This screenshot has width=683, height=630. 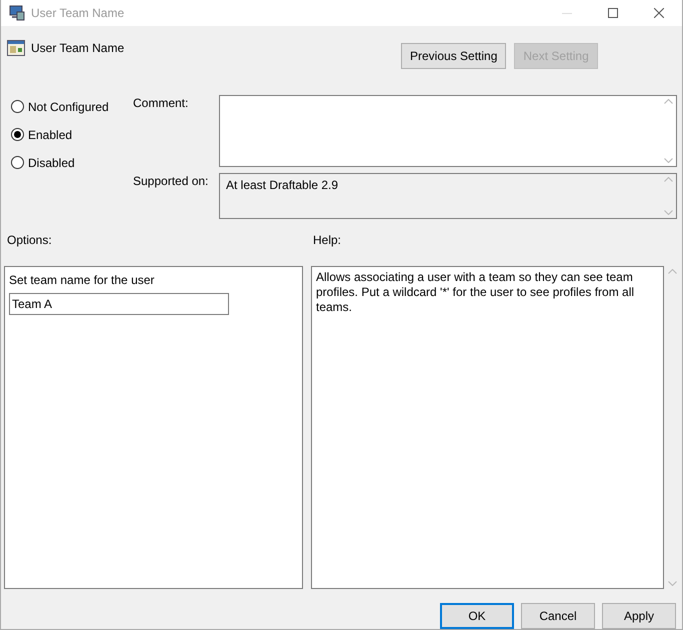 I want to click on state-radio: Not Configured, so click(x=72, y=106).